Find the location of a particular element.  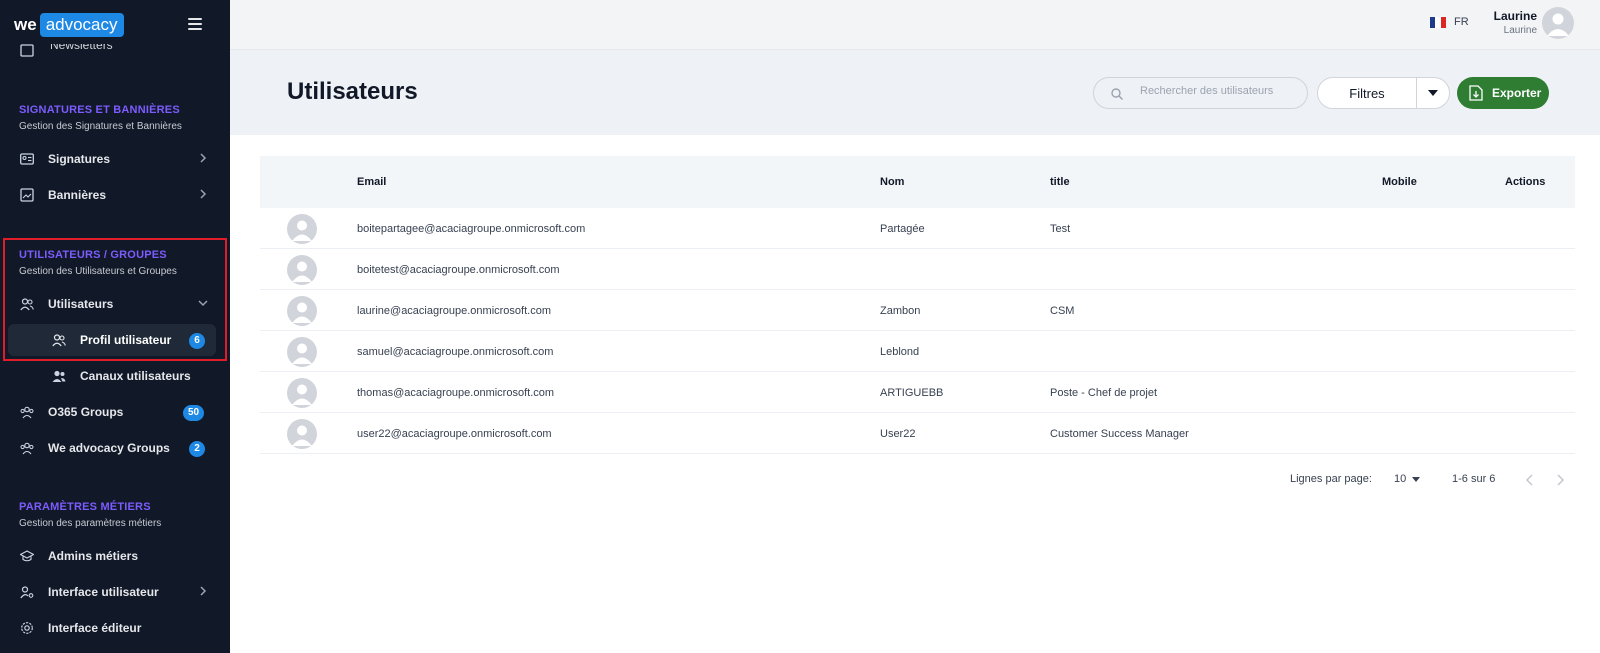

sidebar-item-interface-editeur: Interface éditeur is located at coordinates (112, 628).